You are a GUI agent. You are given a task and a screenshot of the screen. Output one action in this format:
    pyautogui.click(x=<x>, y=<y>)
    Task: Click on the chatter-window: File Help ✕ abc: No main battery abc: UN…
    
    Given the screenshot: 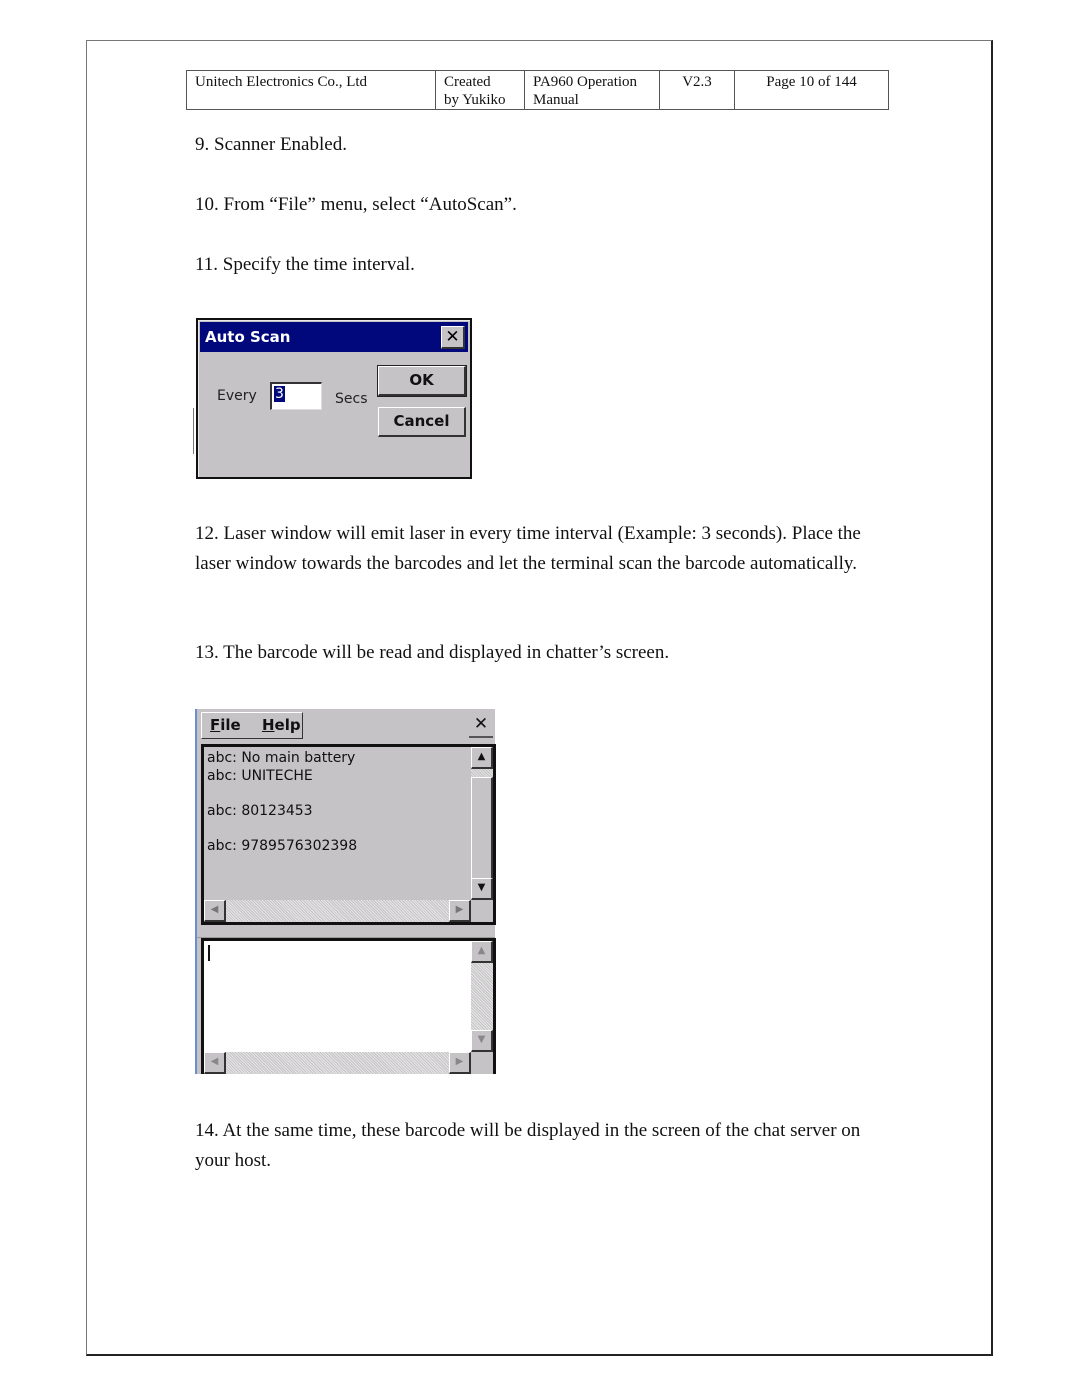 What is the action you would take?
    pyautogui.click(x=345, y=891)
    